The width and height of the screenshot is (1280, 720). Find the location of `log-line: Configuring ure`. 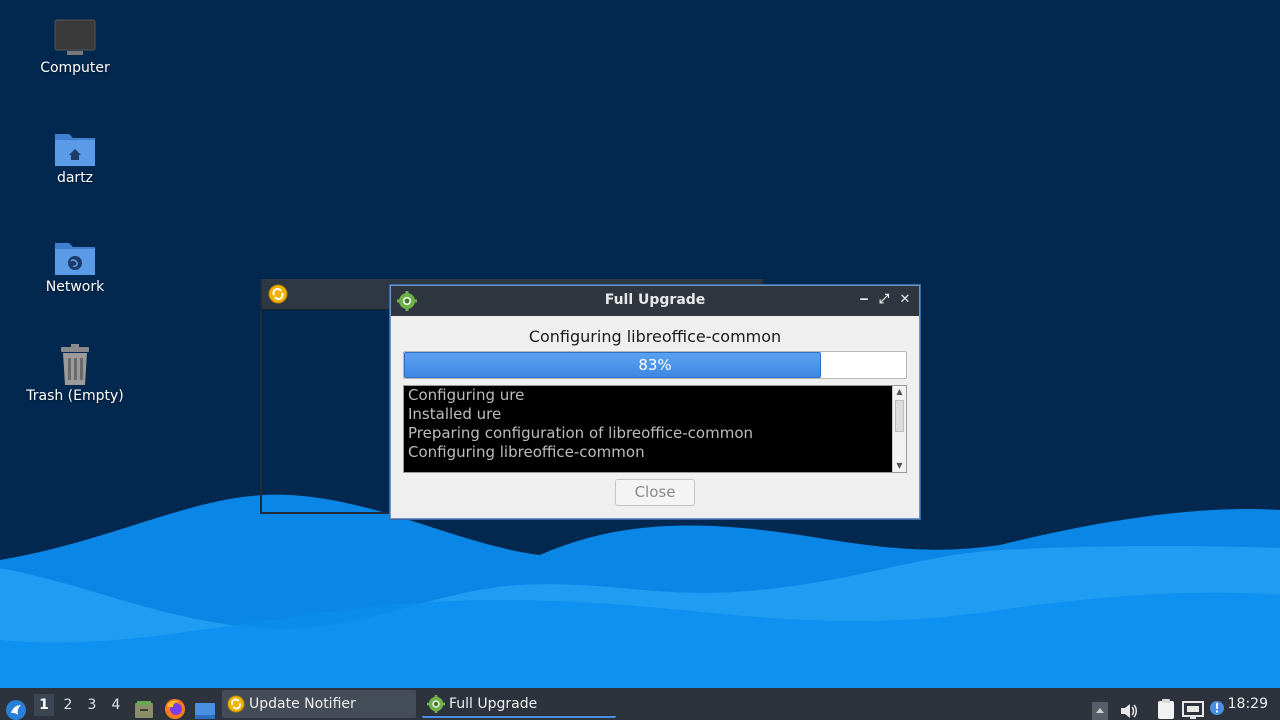

log-line: Configuring ure is located at coordinates (466, 395).